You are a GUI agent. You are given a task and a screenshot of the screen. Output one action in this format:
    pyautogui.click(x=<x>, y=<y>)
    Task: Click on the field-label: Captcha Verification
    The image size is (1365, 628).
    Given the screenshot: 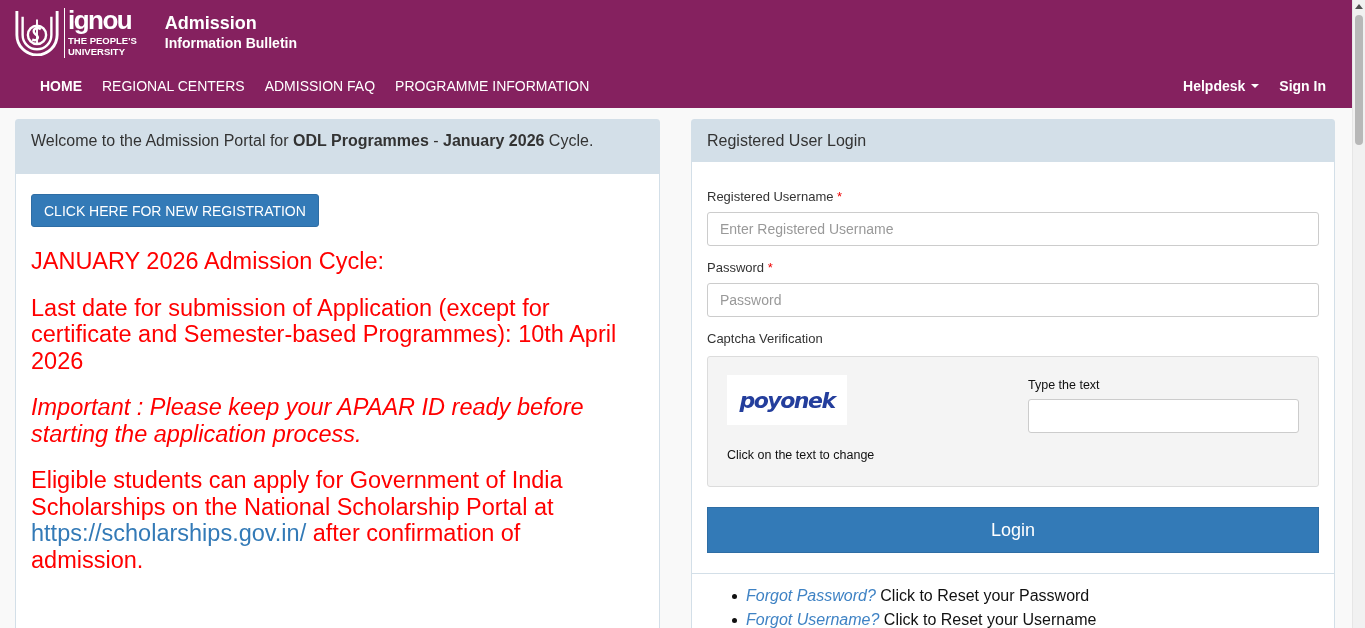 What is the action you would take?
    pyautogui.click(x=765, y=339)
    